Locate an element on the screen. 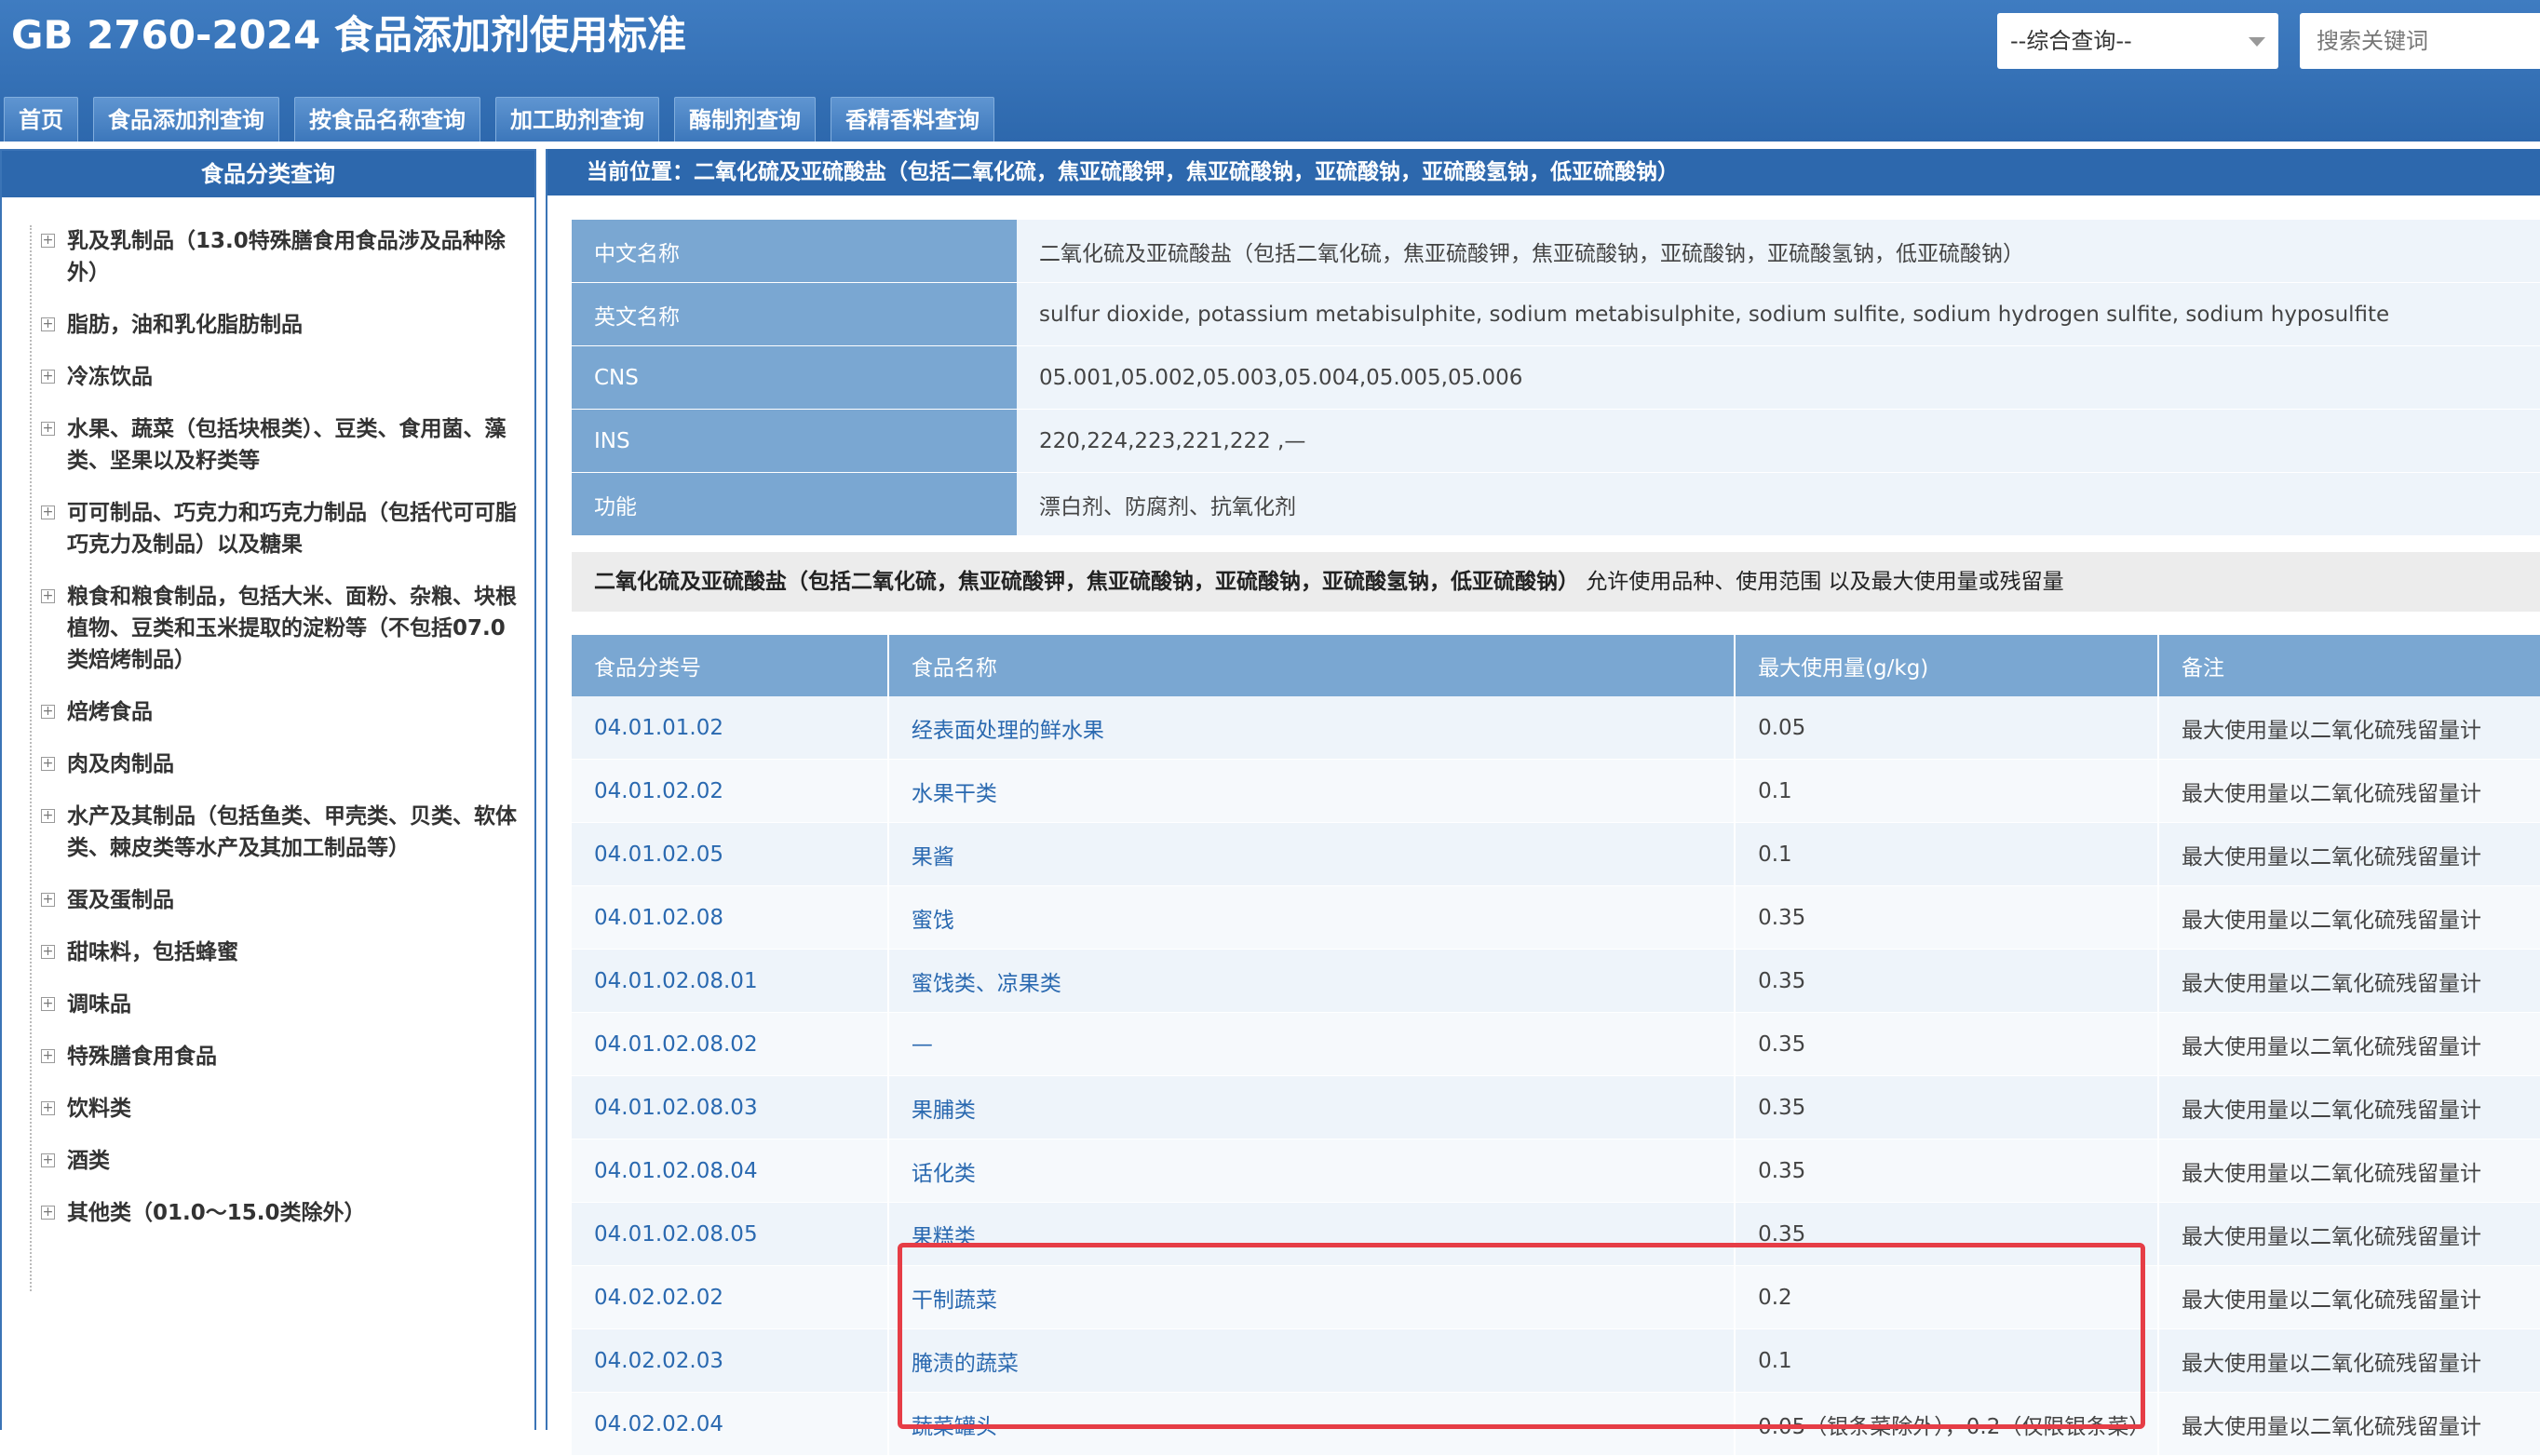 This screenshot has width=2540, height=1456. tree-item-label: 水果、蔬菜（包括块根类）、豆类、食用菌、藻类、坚果以及籽类等 is located at coordinates (287, 445).